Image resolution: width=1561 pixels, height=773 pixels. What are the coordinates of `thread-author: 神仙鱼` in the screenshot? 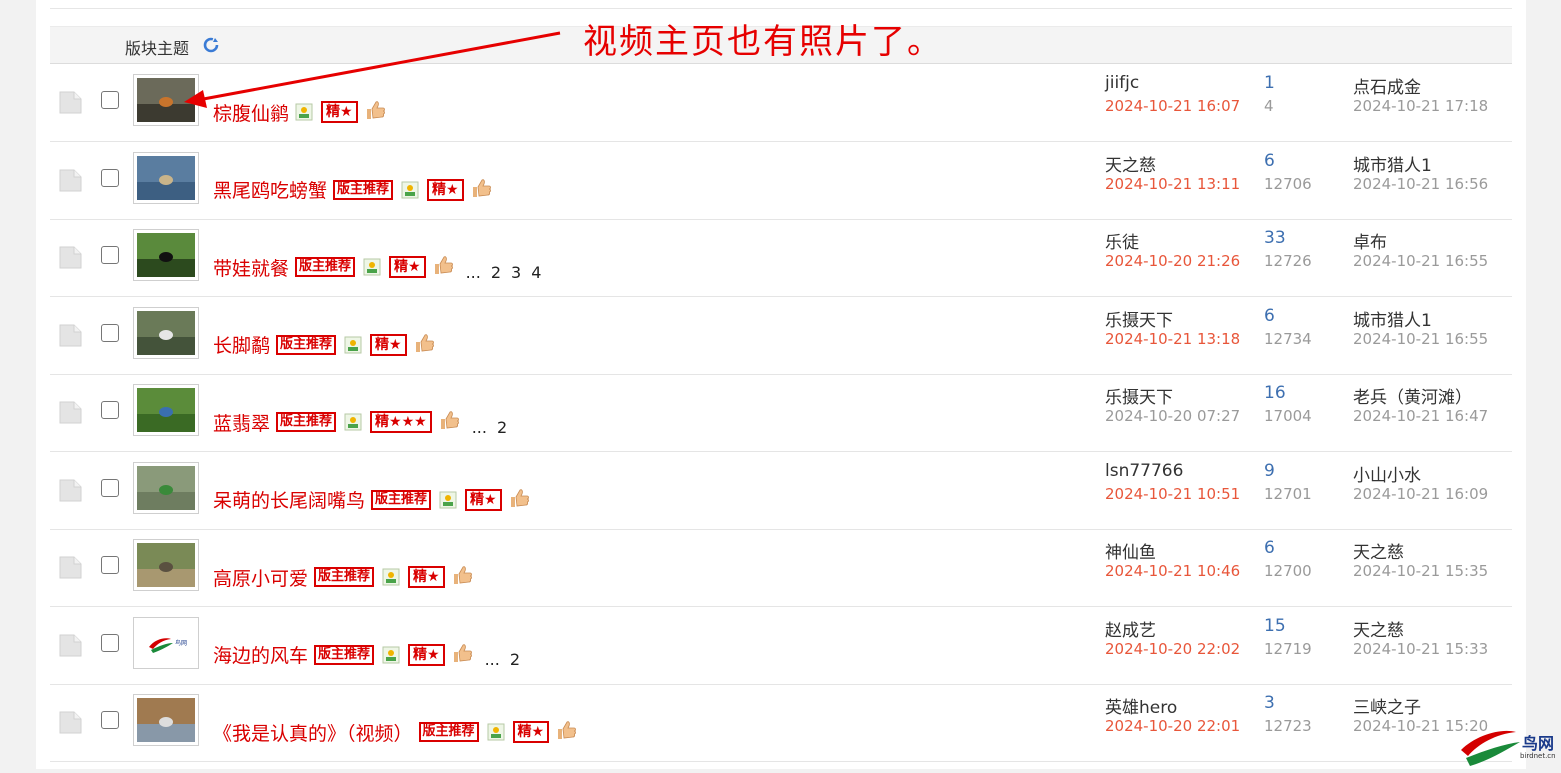 It's located at (1130, 550).